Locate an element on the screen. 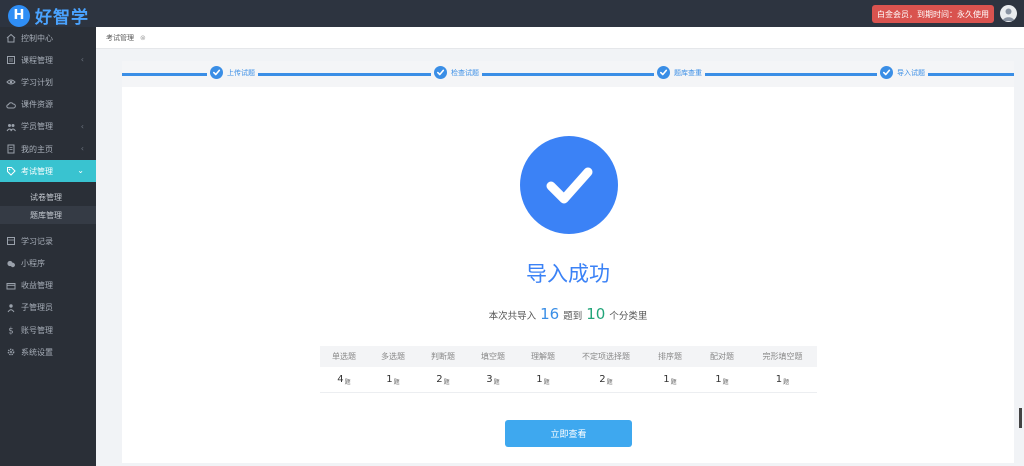 This screenshot has height=466, width=1024. count-value: 2 is located at coordinates (602, 379).